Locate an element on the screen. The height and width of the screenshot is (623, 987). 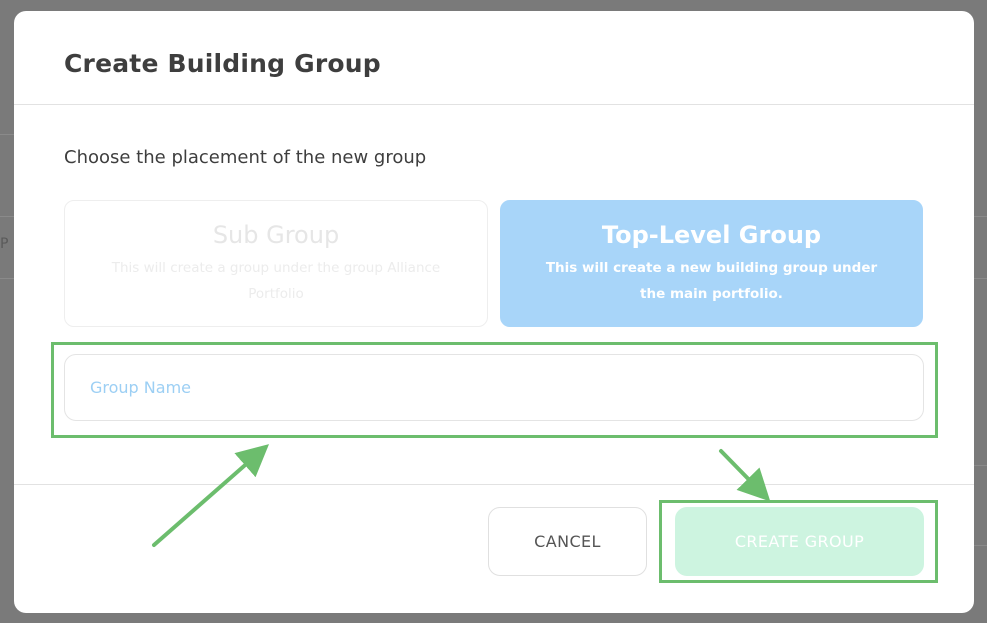
group-name-input is located at coordinates (494, 387).